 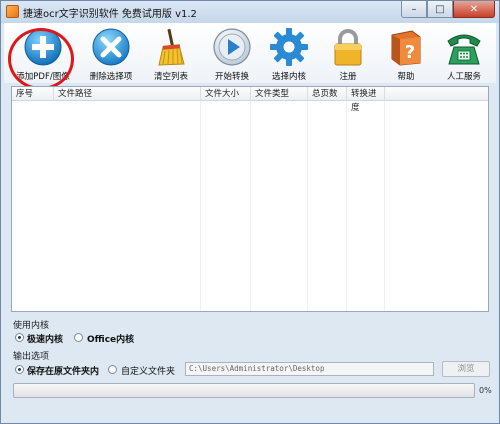 I want to click on window-controls: – □ ✕, so click(x=448, y=9).